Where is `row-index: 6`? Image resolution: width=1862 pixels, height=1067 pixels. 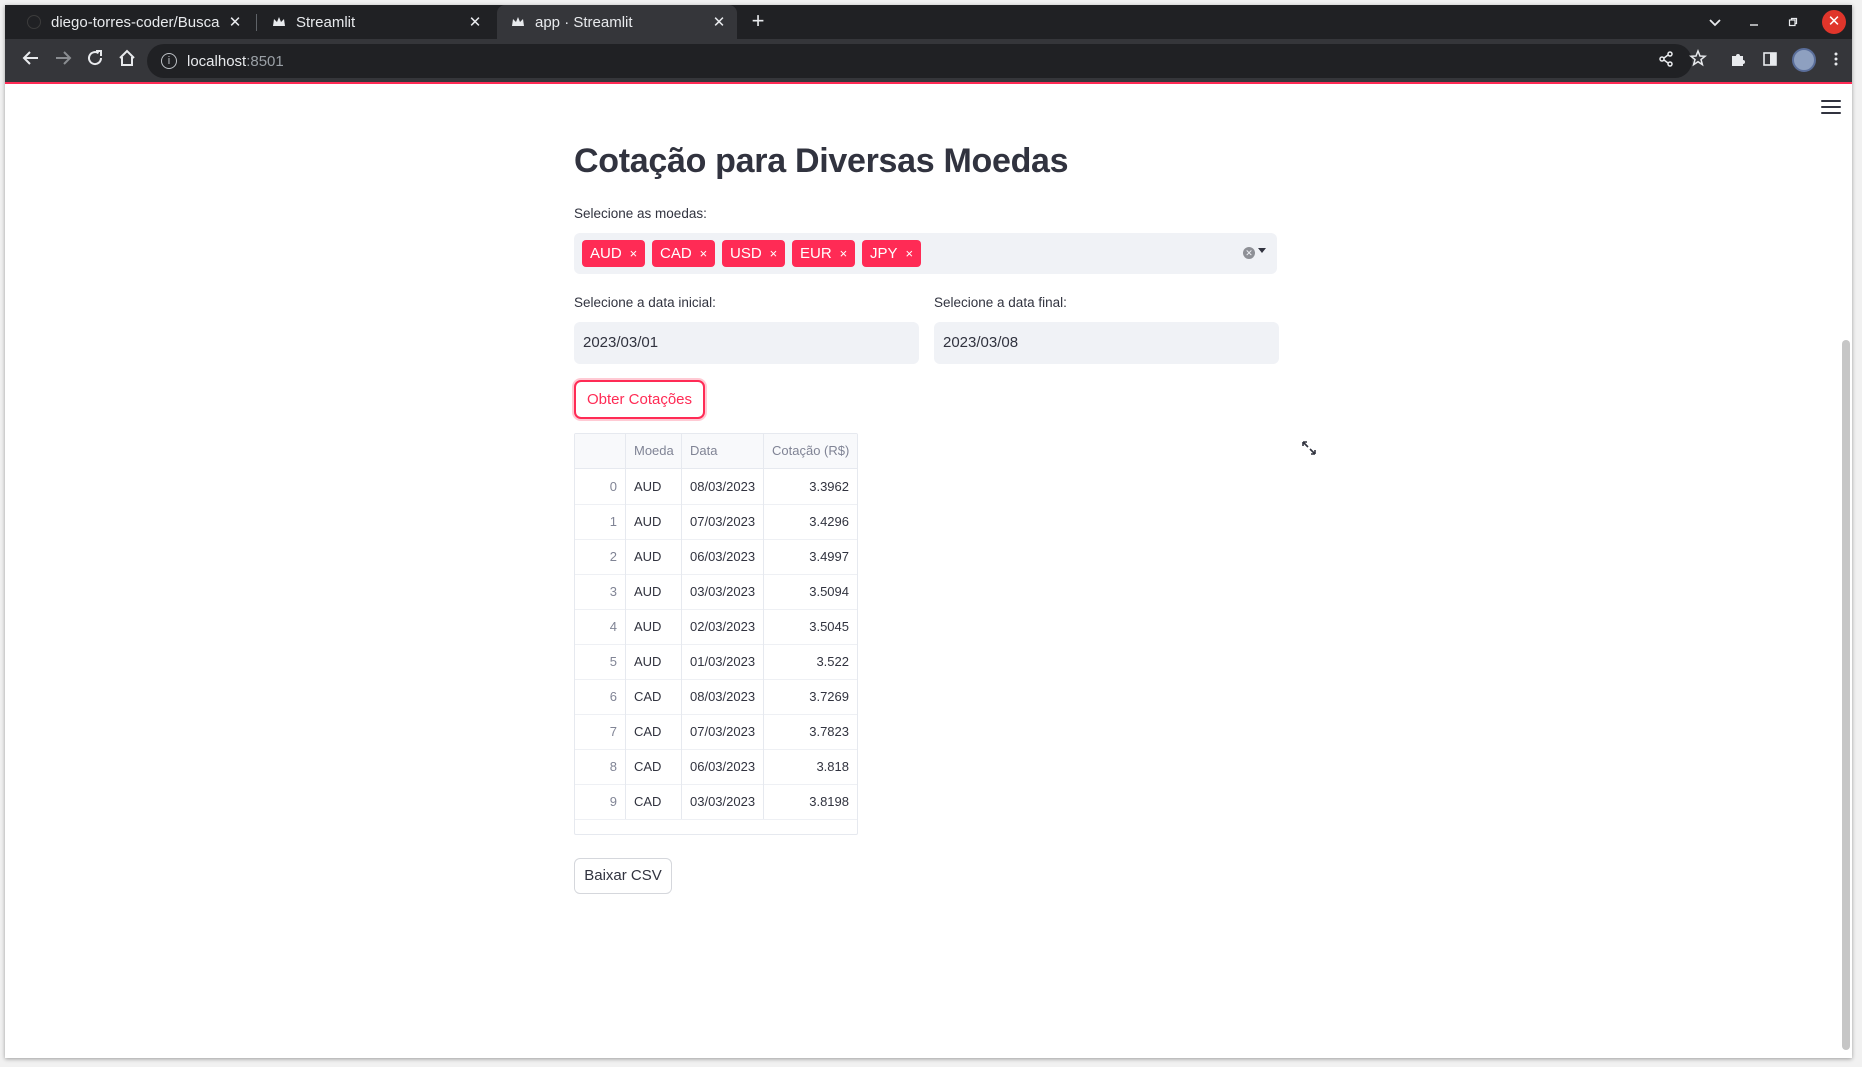 row-index: 6 is located at coordinates (600, 696).